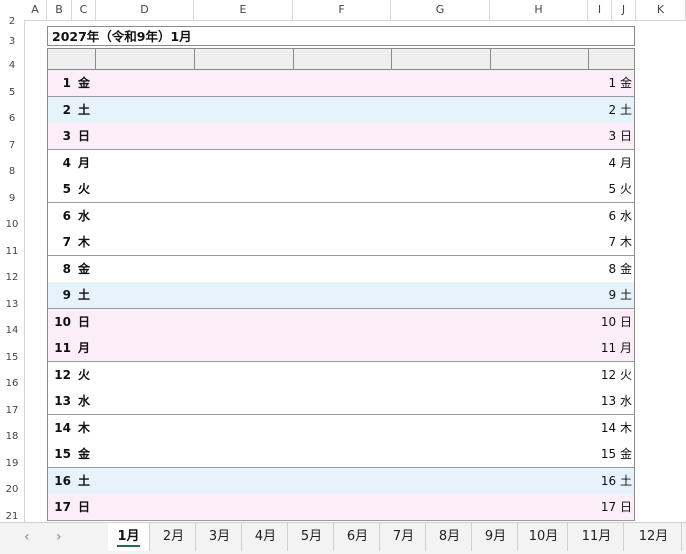 The width and height of the screenshot is (686, 554). What do you see at coordinates (358, 537) in the screenshot?
I see `sheet-tab-6: 6月` at bounding box center [358, 537].